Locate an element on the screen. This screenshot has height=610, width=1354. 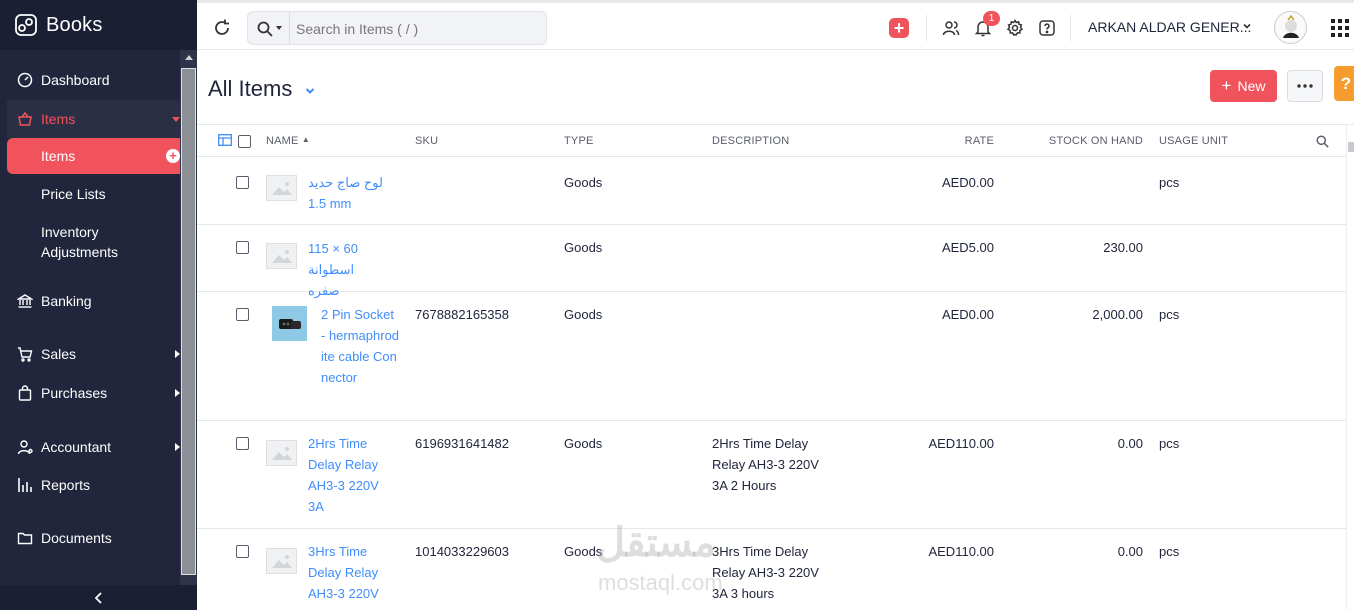
column-header-name: NAME ▲ is located at coordinates (288, 141).